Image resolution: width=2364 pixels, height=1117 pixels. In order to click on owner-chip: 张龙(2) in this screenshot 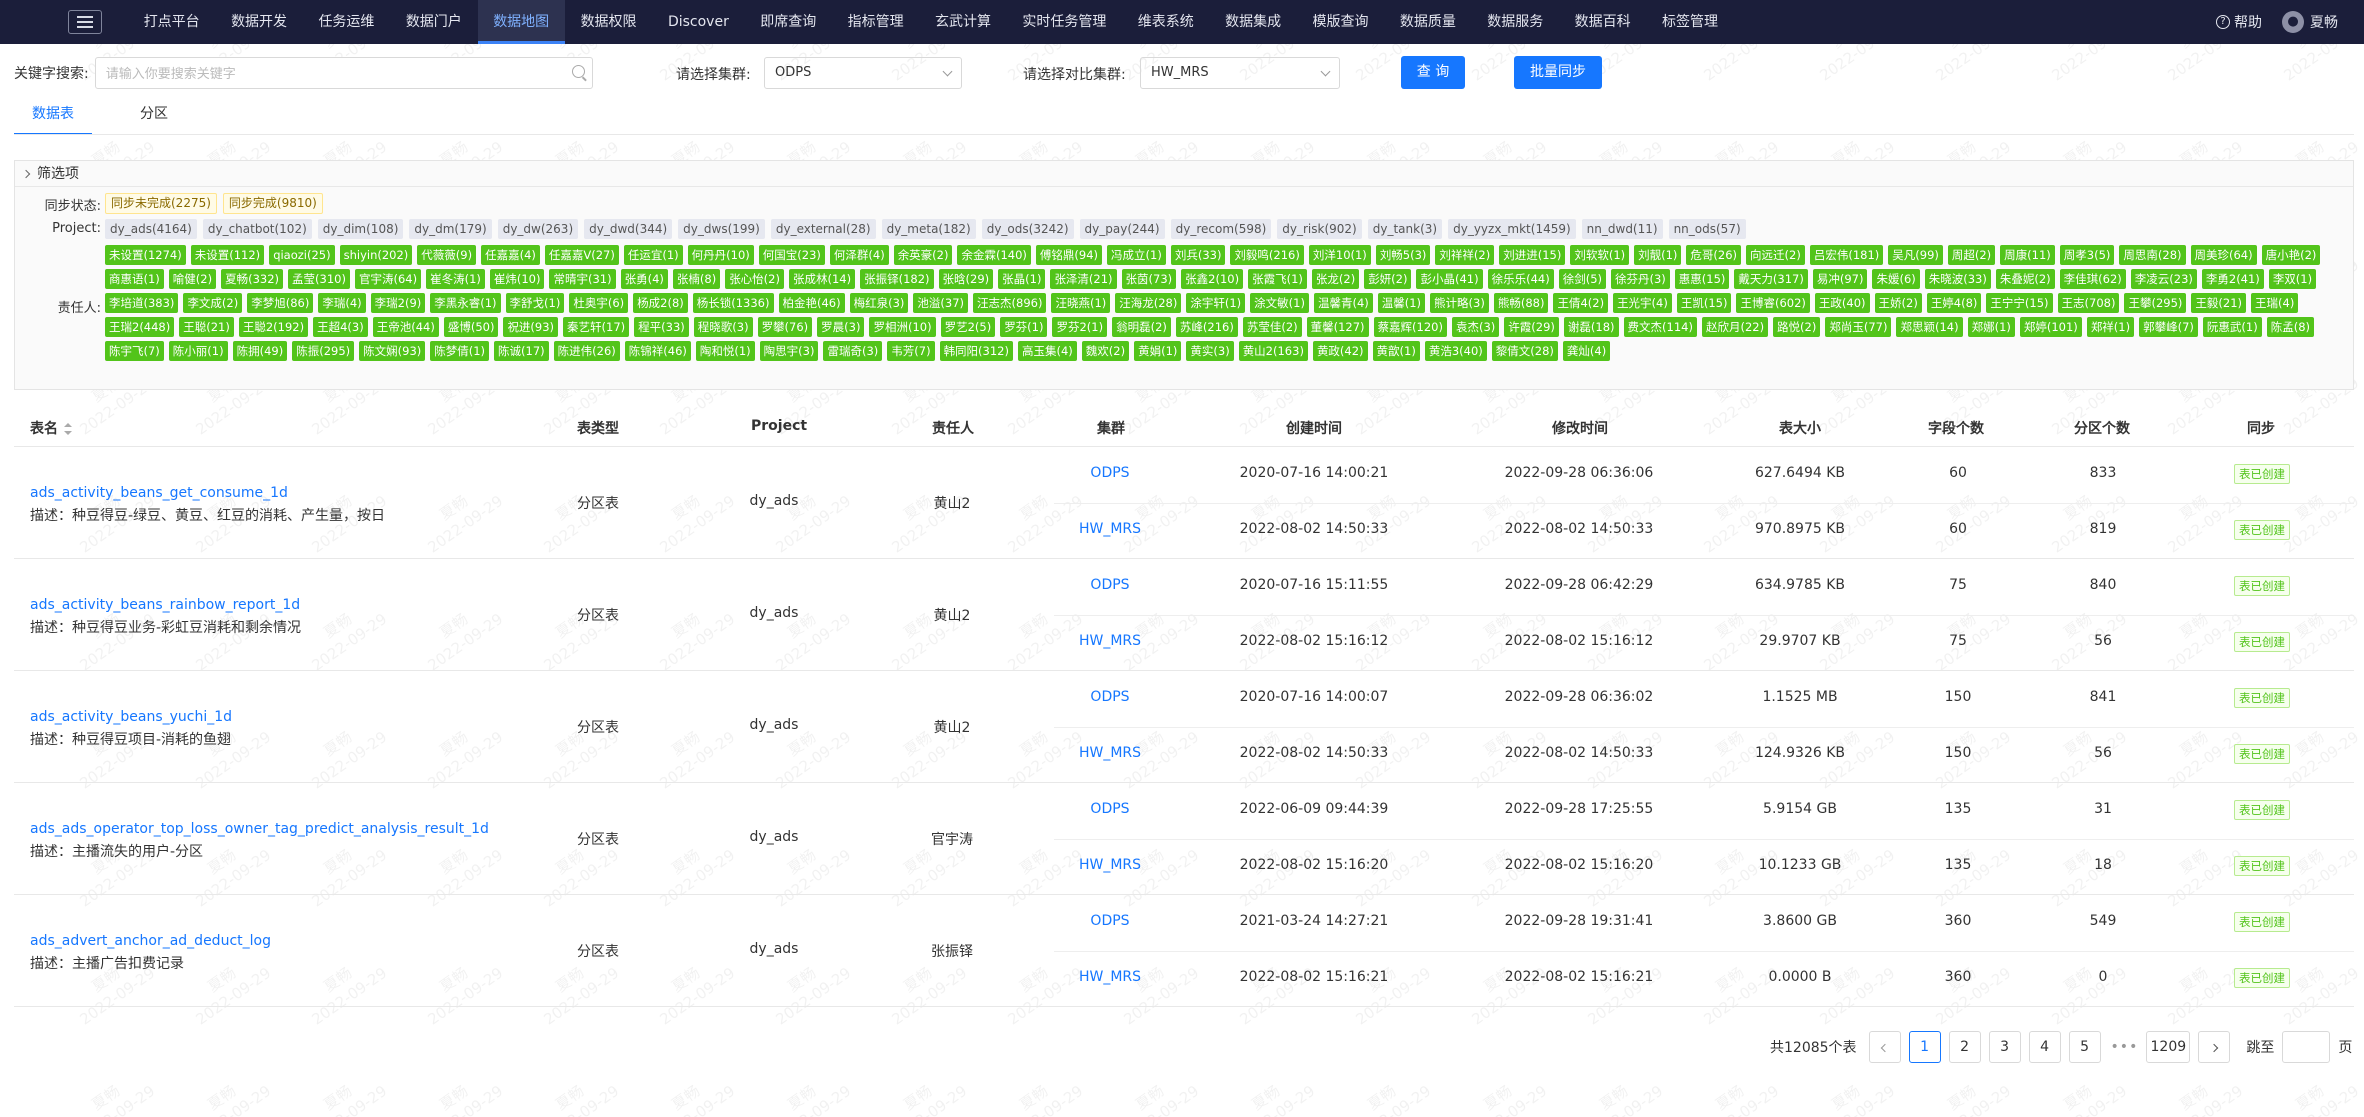, I will do `click(1335, 279)`.